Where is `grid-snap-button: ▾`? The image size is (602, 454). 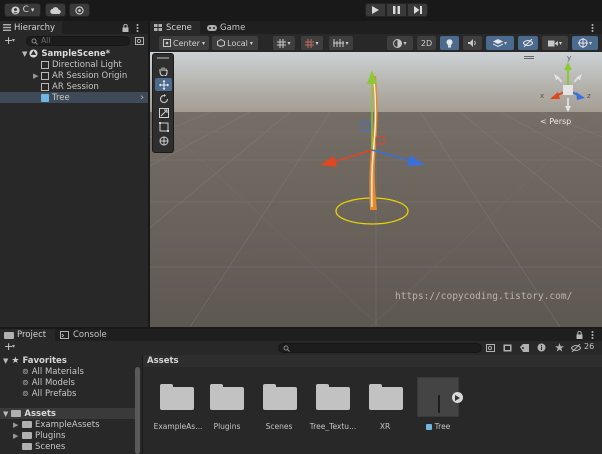
grid-snap-button: ▾ is located at coordinates (284, 43).